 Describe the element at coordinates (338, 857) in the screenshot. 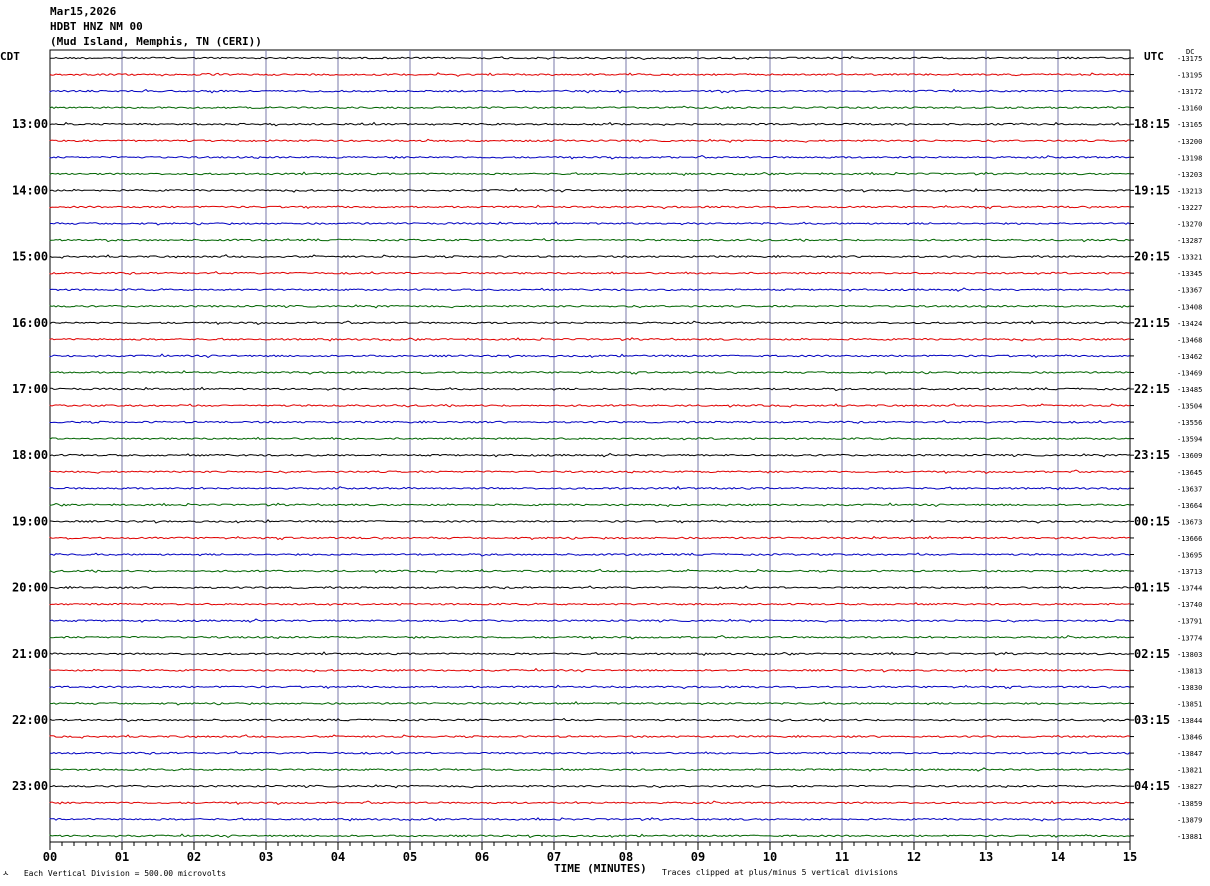

I see `x-tick-label: 04` at that location.